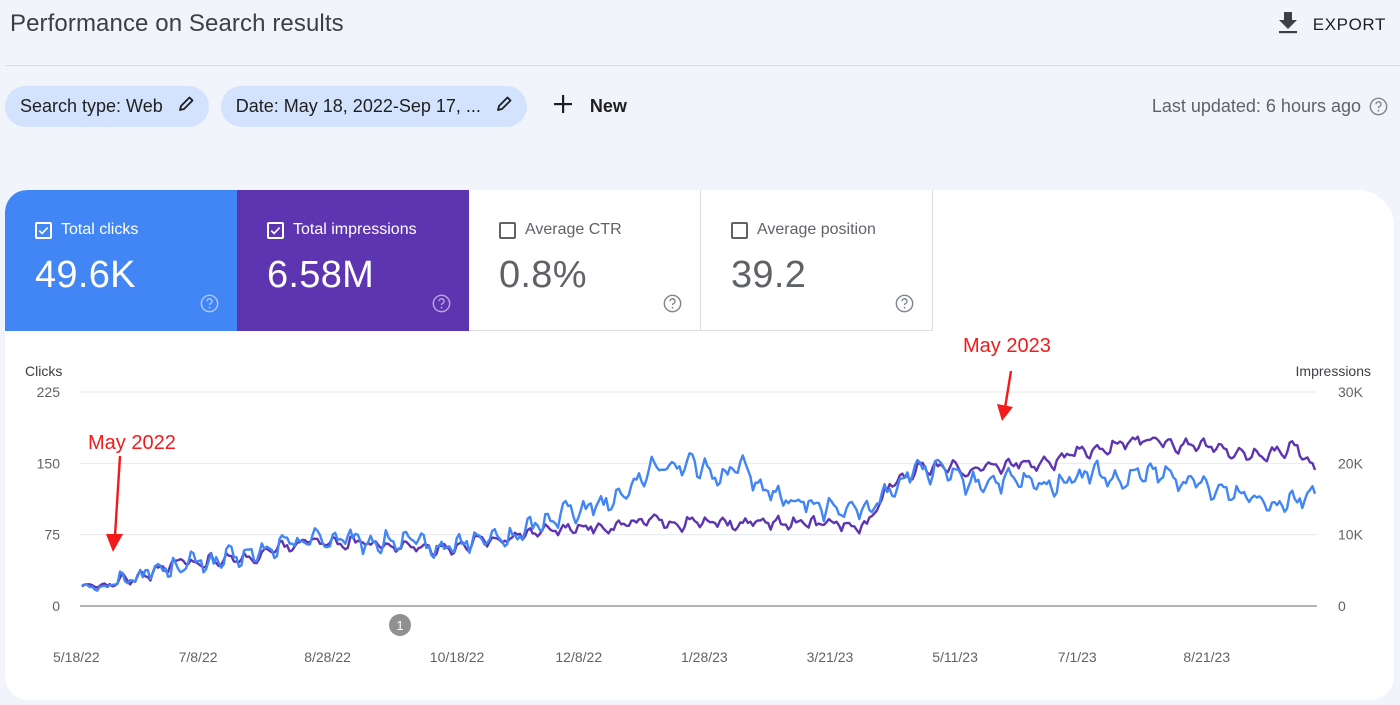 The height and width of the screenshot is (705, 1400). Describe the element at coordinates (702, 65) in the screenshot. I see `header-divider` at that location.